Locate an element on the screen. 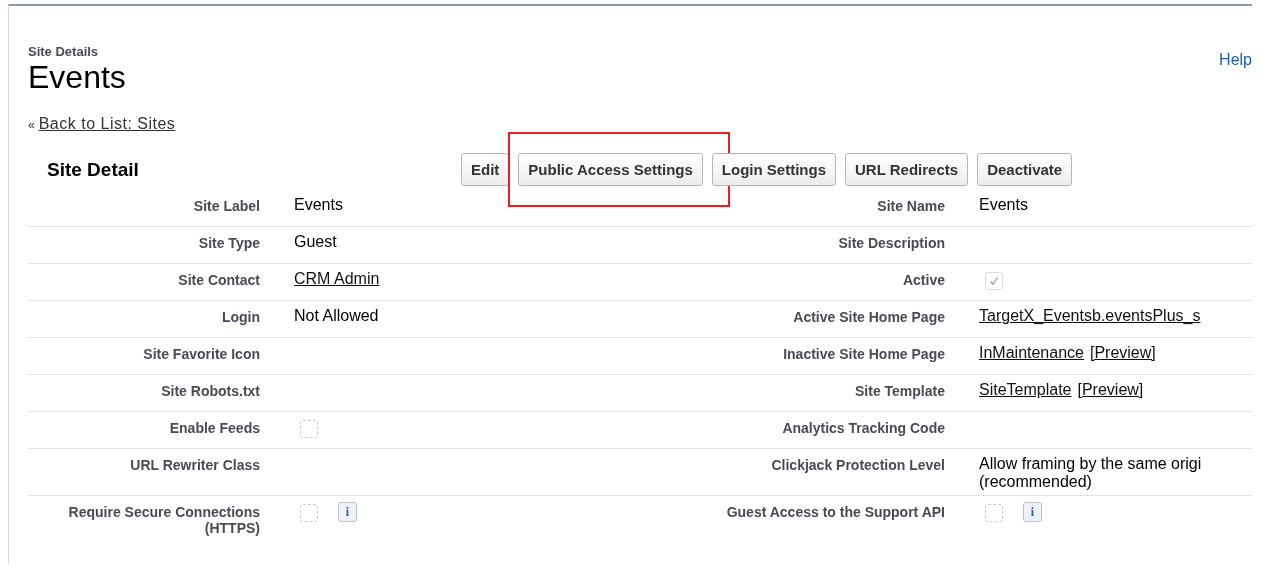 This screenshot has height=565, width=1269. field-label: Clickjack Protection Level is located at coordinates (857, 465).